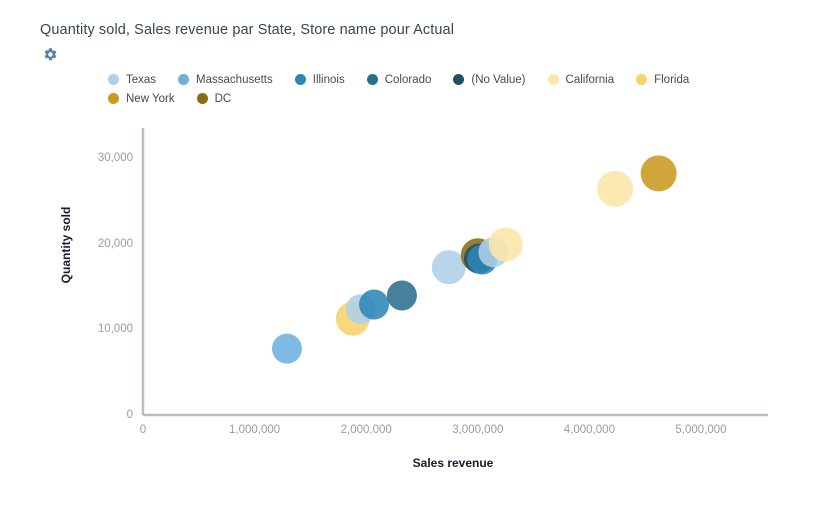 The width and height of the screenshot is (825, 505). Describe the element at coordinates (115, 158) in the screenshot. I see `y-axis-tick-label: 30,000` at that location.